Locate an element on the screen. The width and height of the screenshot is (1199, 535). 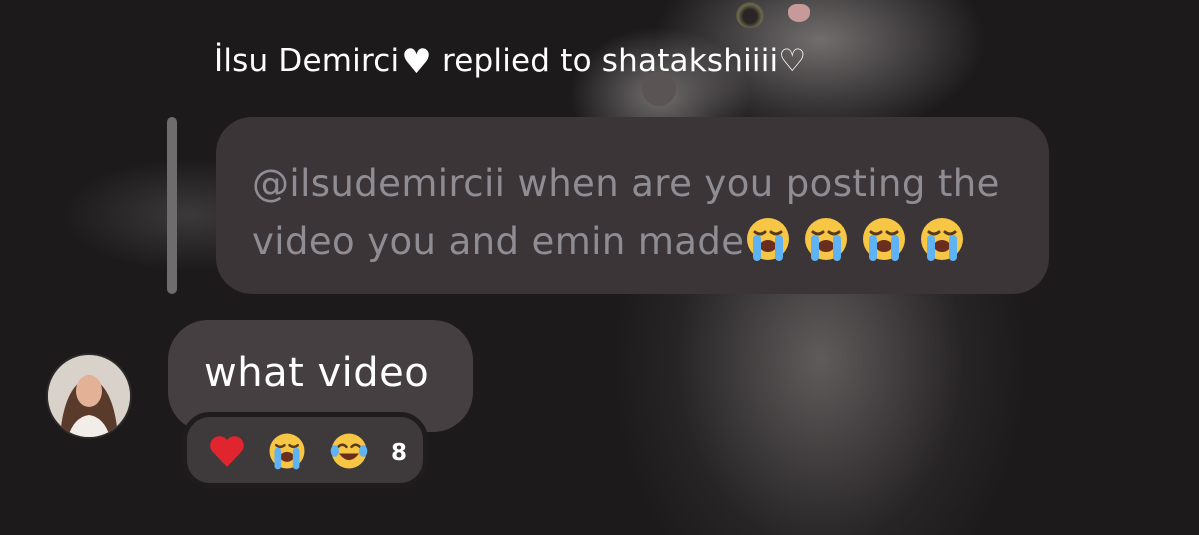
reply-indicator-bar is located at coordinates (172, 205).